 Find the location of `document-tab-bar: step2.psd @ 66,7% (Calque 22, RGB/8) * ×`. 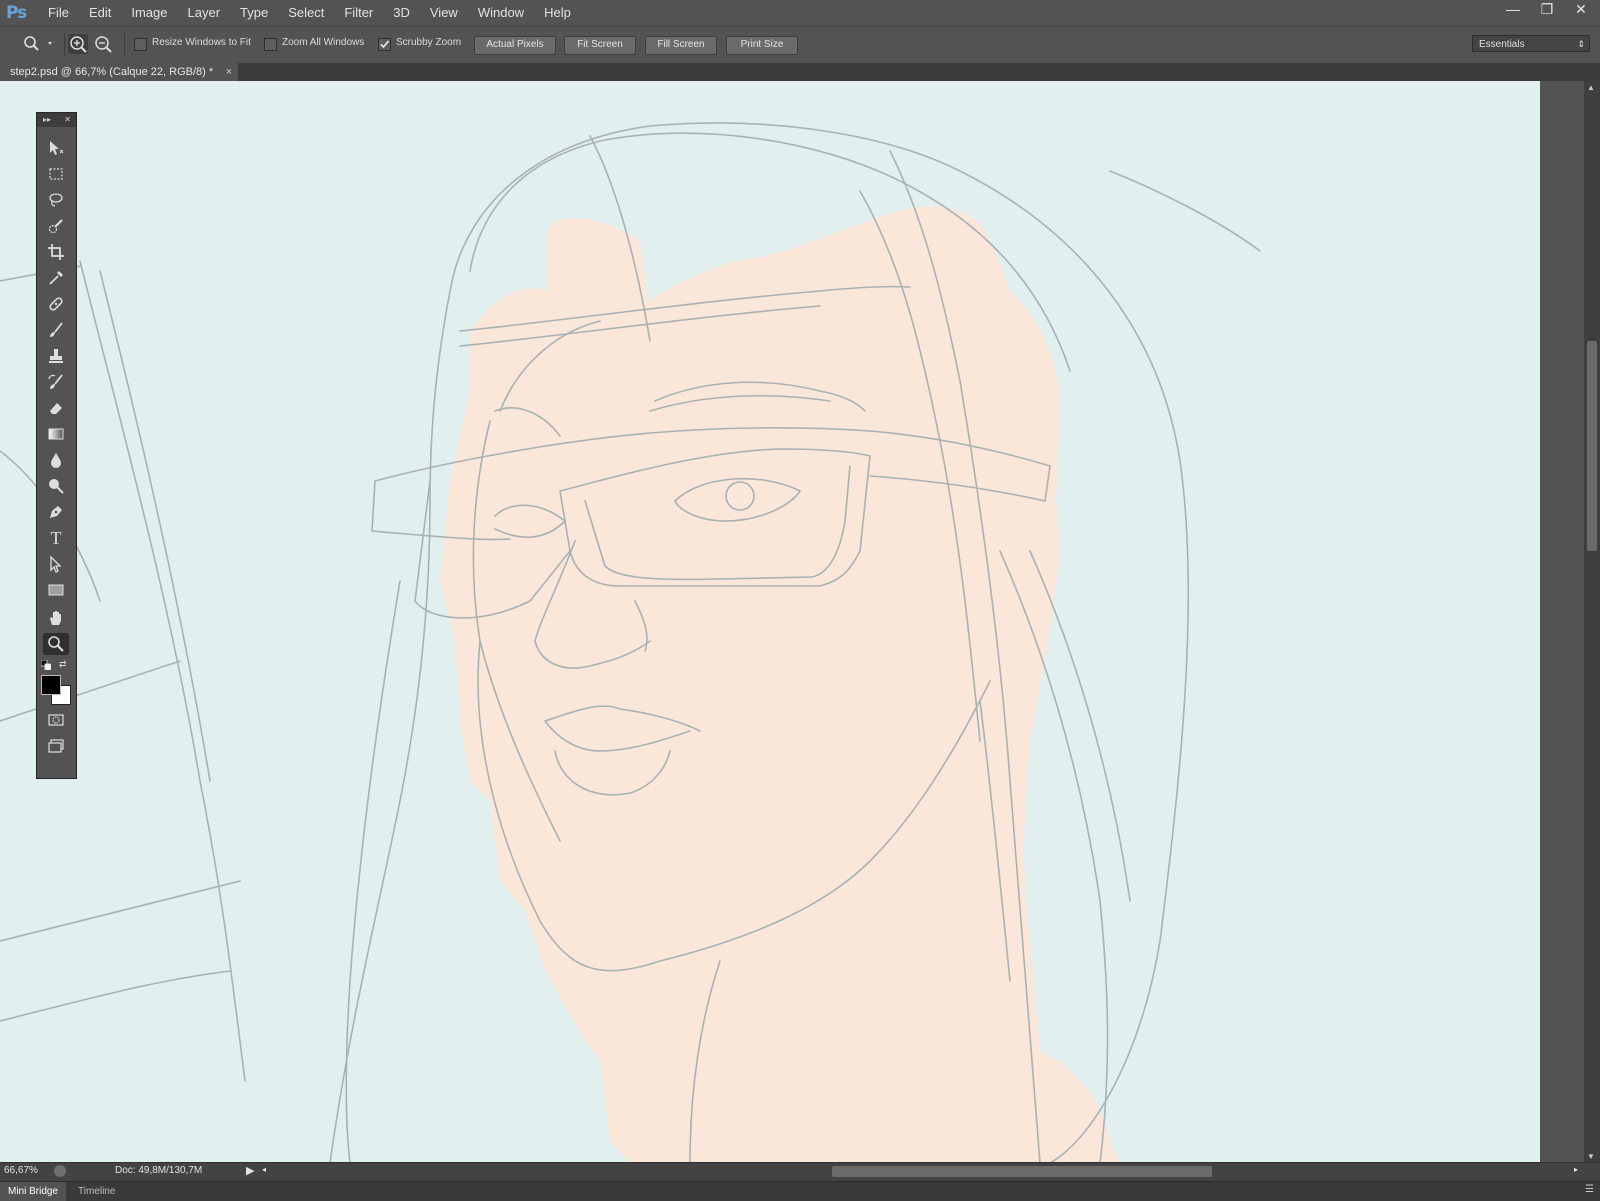

document-tab-bar: step2.psd @ 66,7% (Calque 22, RGB/8) * × is located at coordinates (800, 72).